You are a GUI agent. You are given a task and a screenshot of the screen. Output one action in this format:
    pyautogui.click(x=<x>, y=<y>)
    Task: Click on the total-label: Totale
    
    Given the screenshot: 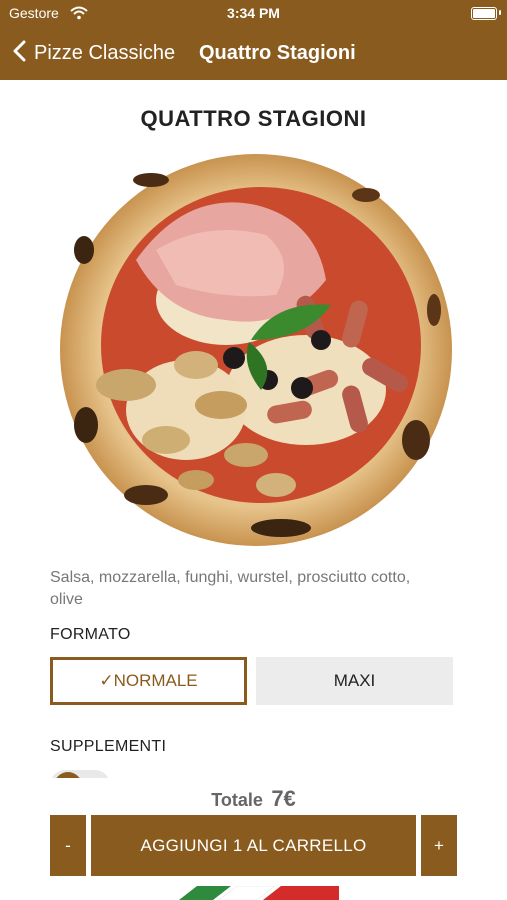 What is the action you would take?
    pyautogui.click(x=237, y=800)
    